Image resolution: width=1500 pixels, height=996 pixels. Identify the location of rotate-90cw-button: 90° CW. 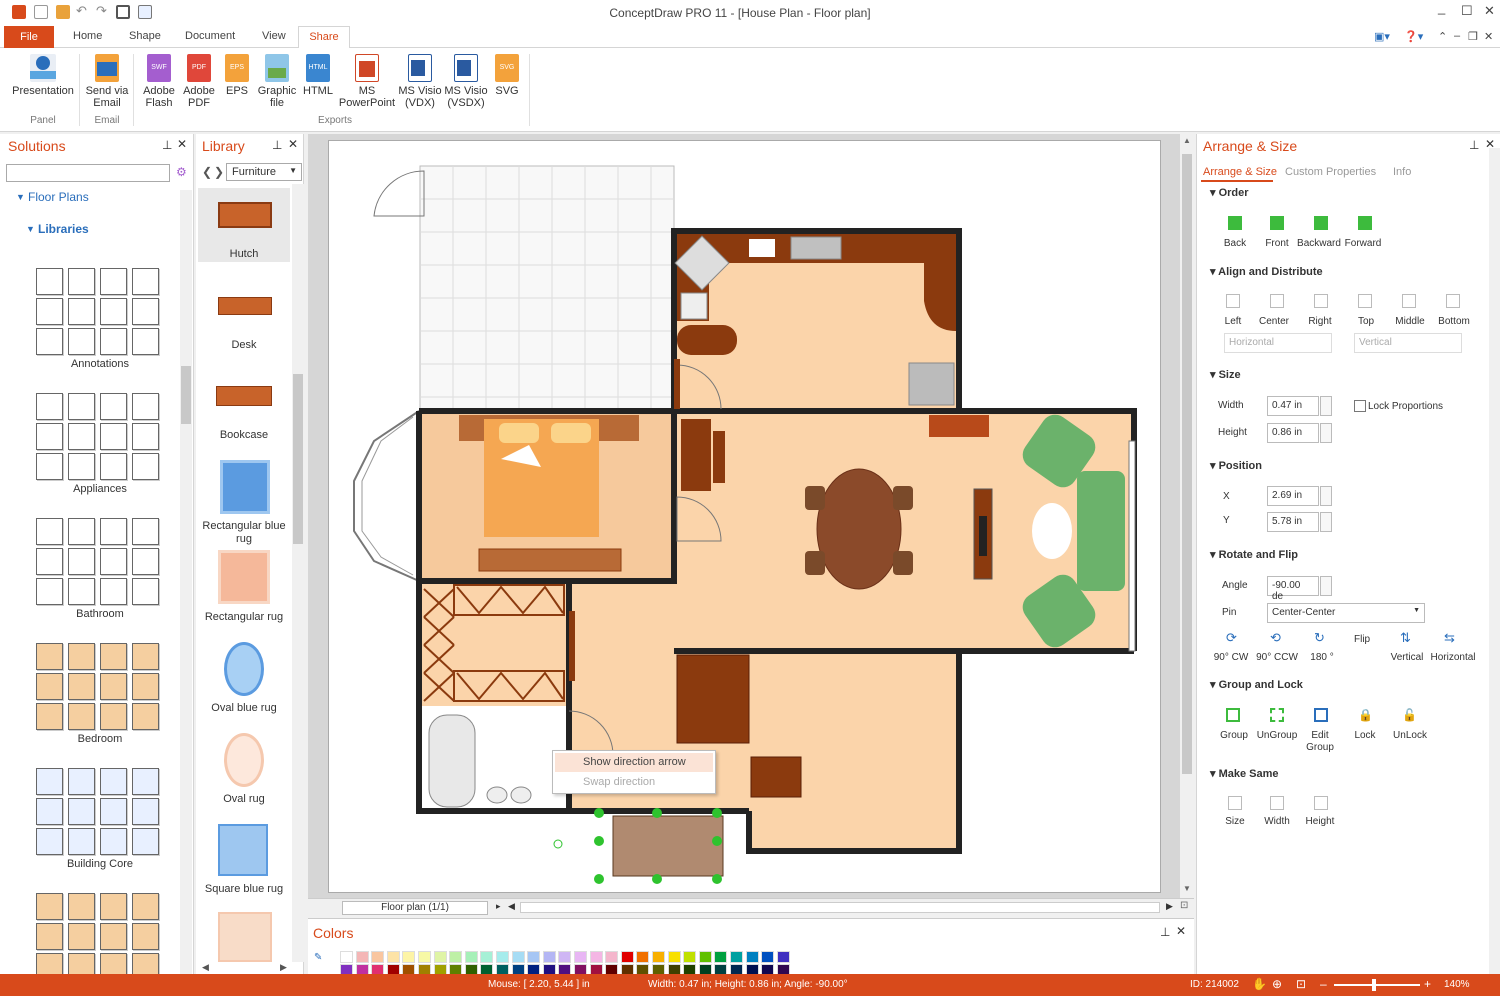
(1231, 657).